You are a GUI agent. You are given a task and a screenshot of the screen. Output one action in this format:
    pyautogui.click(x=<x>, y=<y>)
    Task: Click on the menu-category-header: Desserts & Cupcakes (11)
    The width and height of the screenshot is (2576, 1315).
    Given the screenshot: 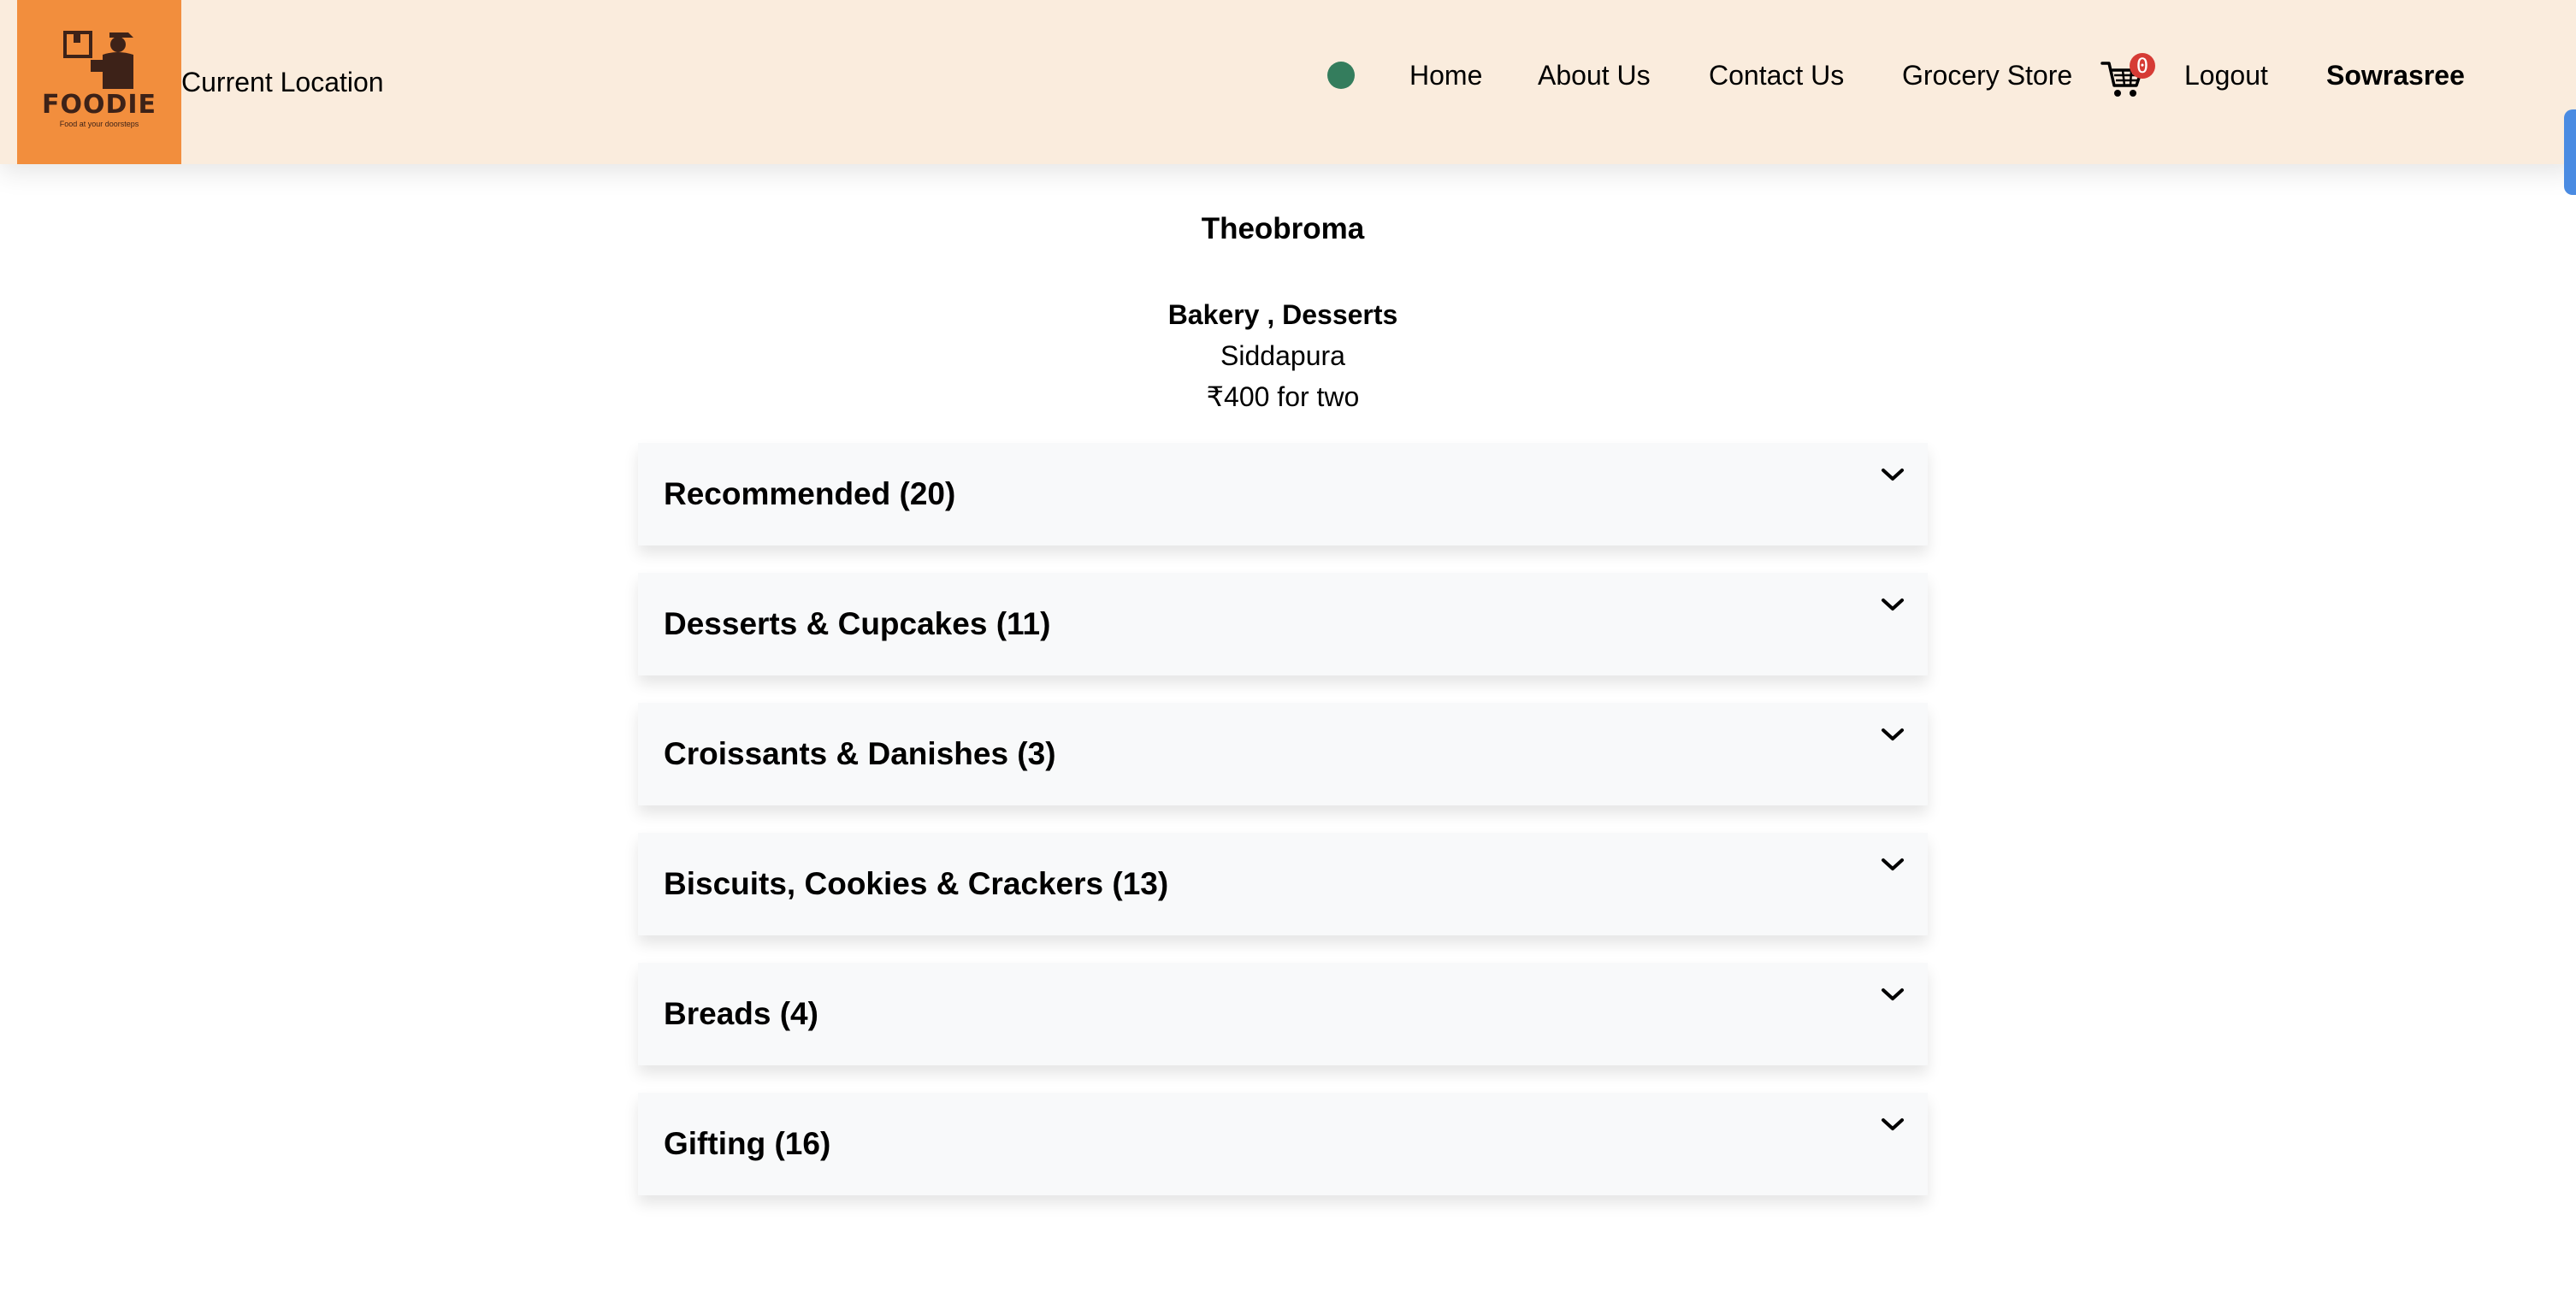 What is the action you would take?
    pyautogui.click(x=1283, y=624)
    